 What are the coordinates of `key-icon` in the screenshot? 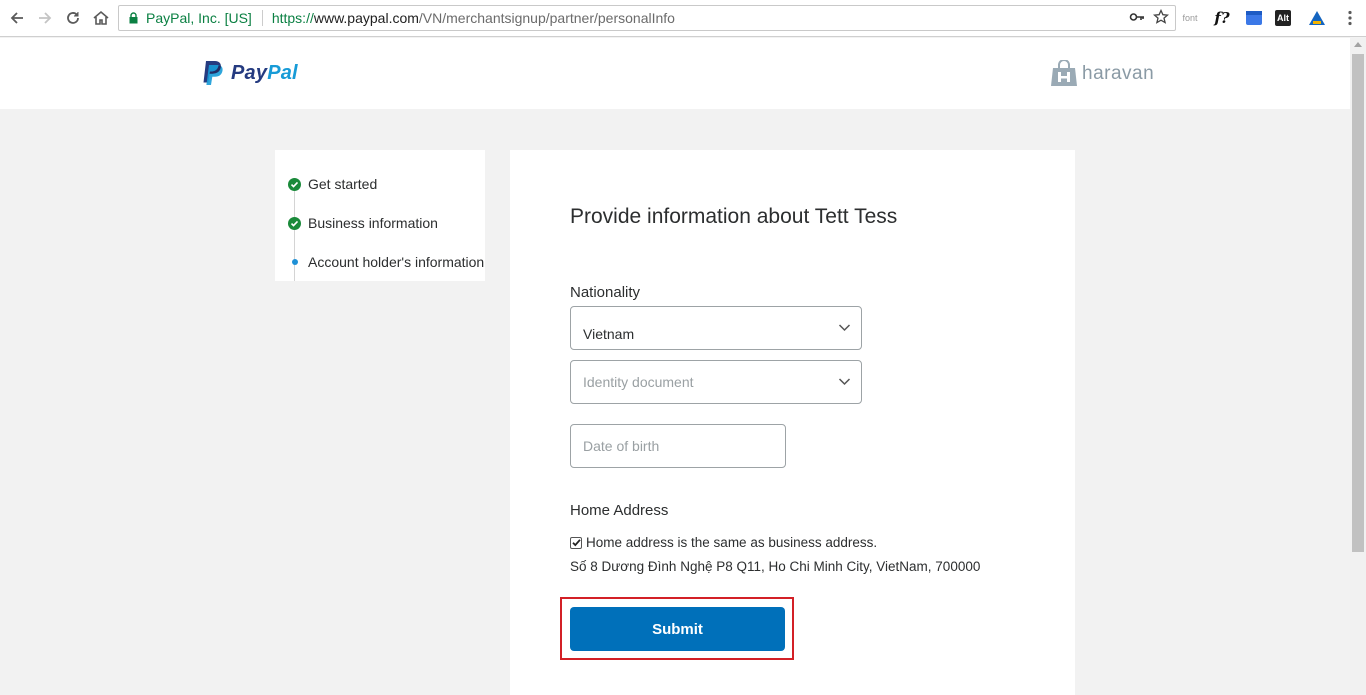 It's located at (1137, 18).